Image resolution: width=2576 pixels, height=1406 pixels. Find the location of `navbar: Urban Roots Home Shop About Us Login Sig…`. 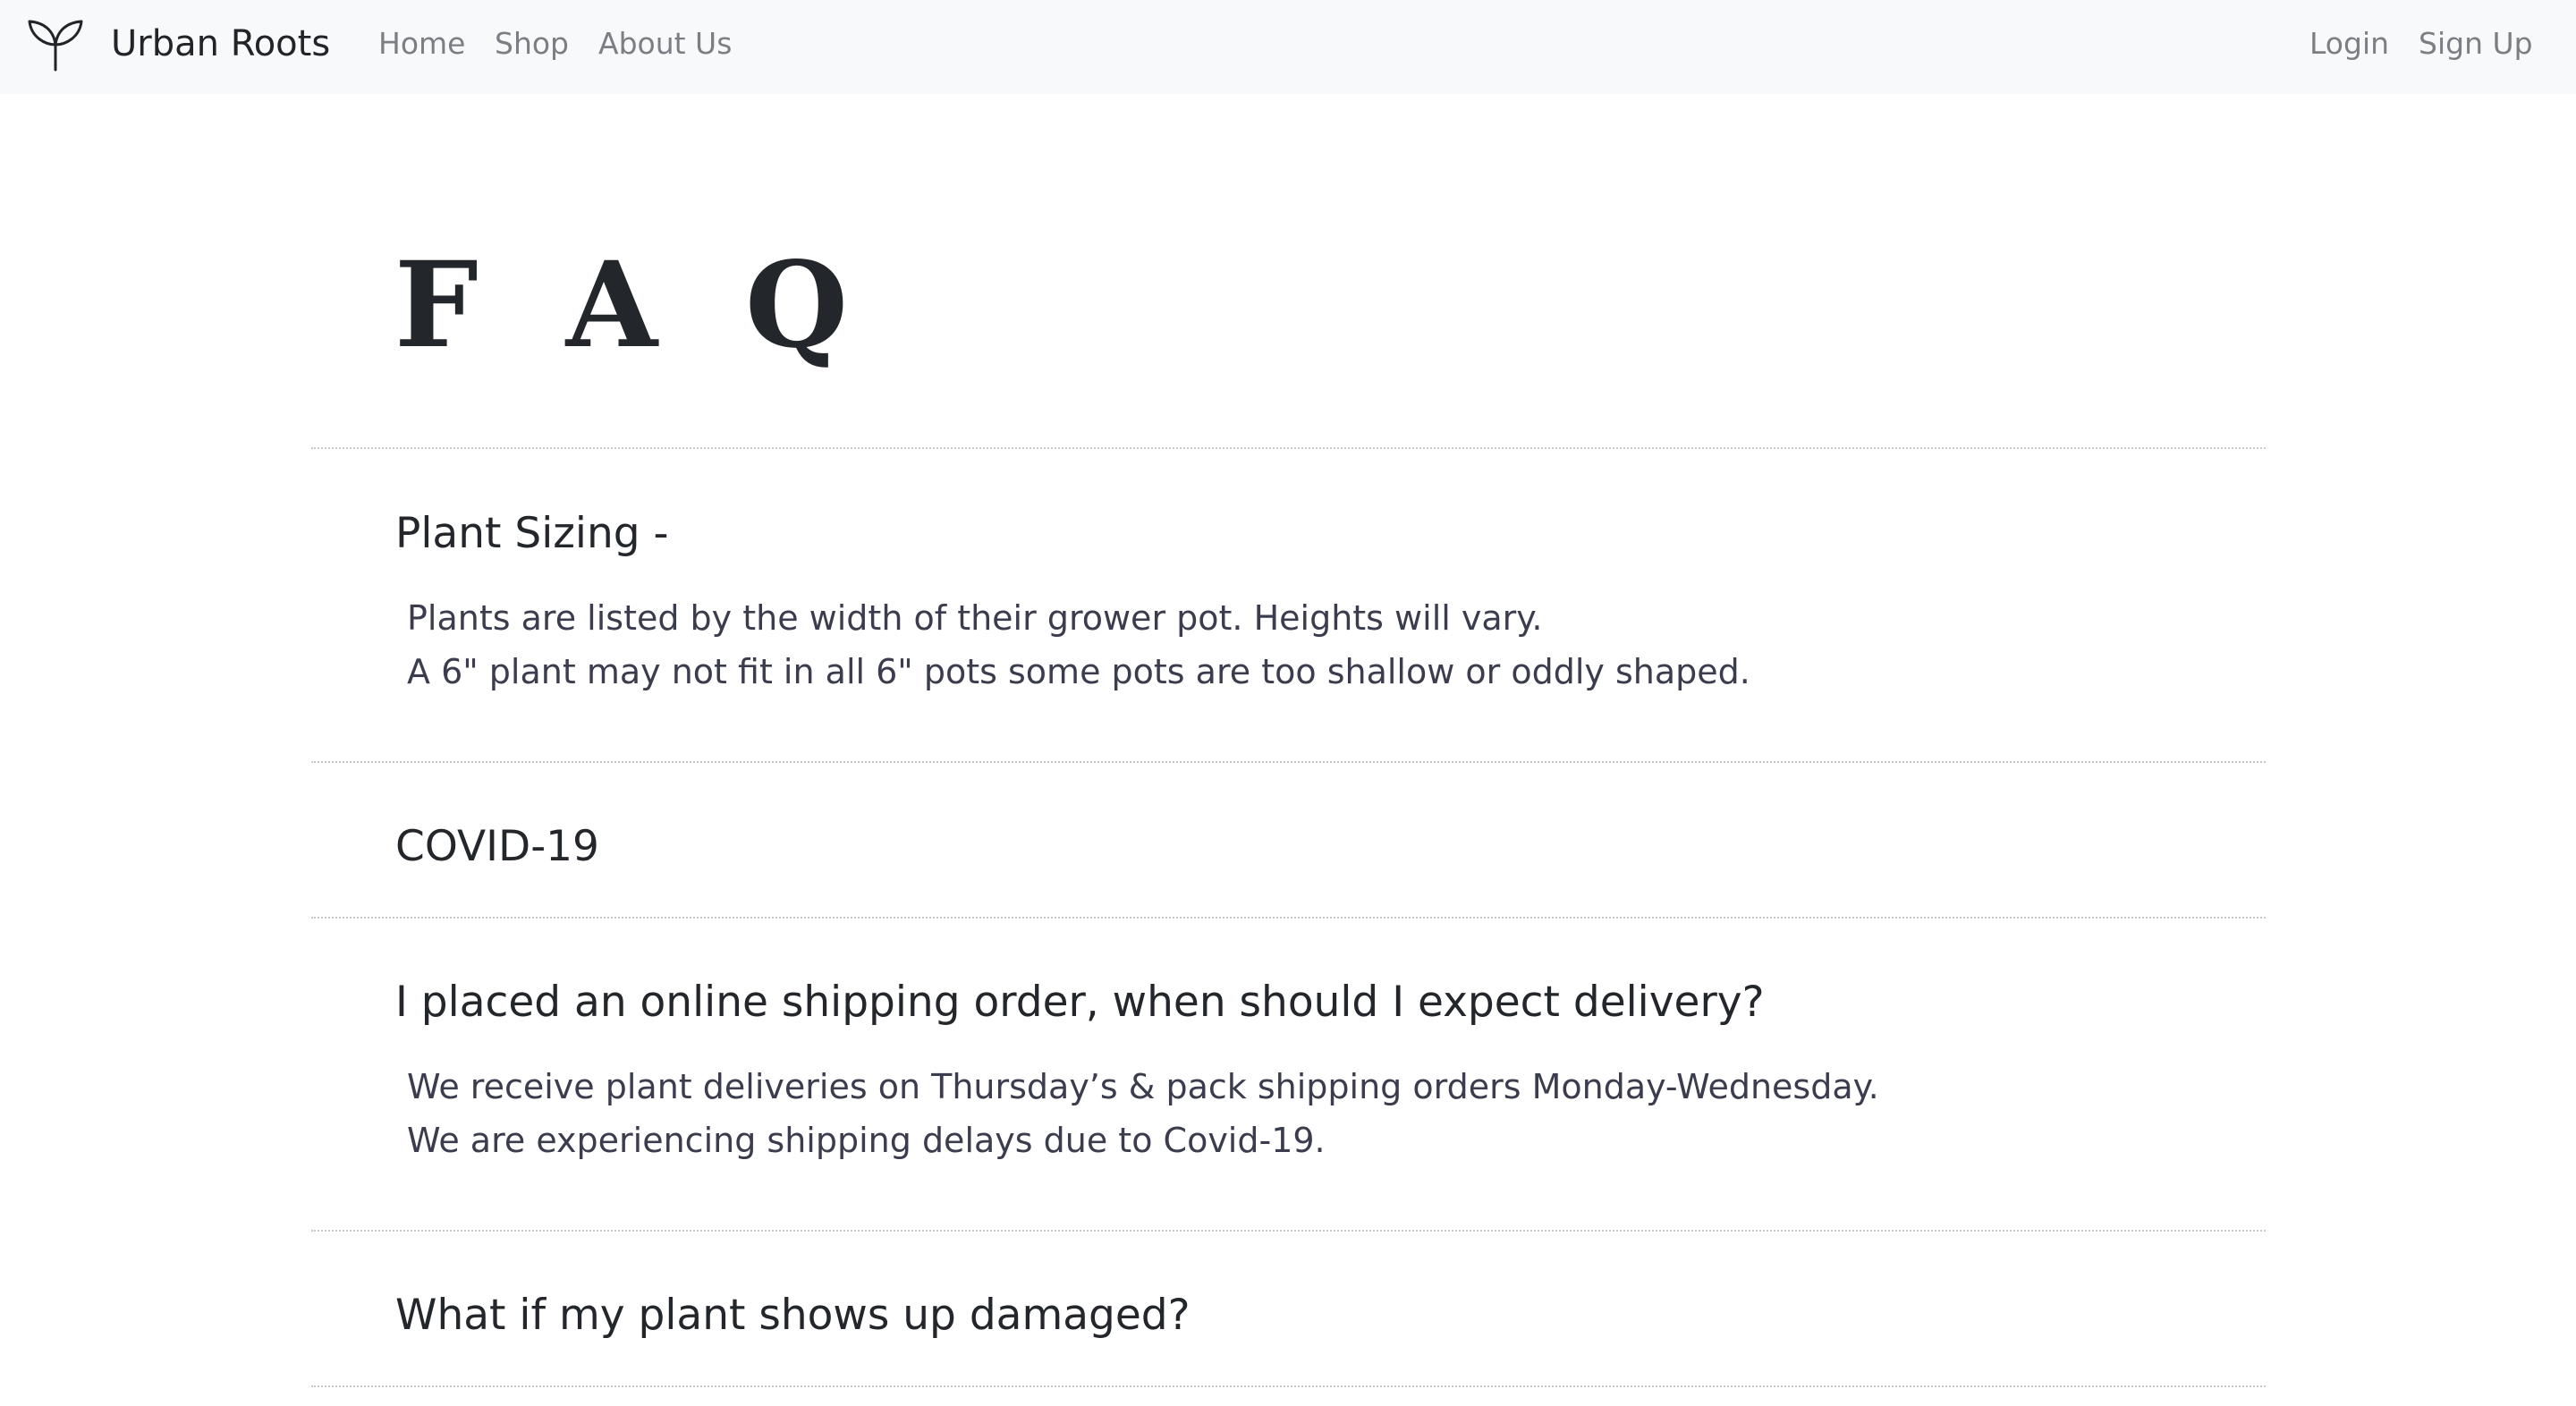

navbar: Urban Roots Home Shop About Us Login Sig… is located at coordinates (1288, 47).